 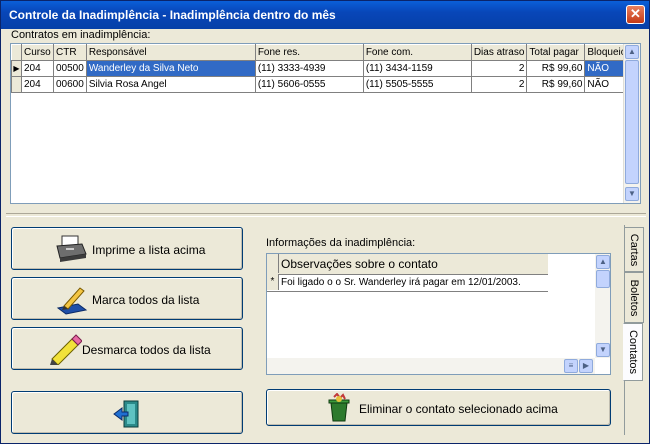 I want to click on mark-all-label: Marca todos da lista, so click(x=146, y=300).